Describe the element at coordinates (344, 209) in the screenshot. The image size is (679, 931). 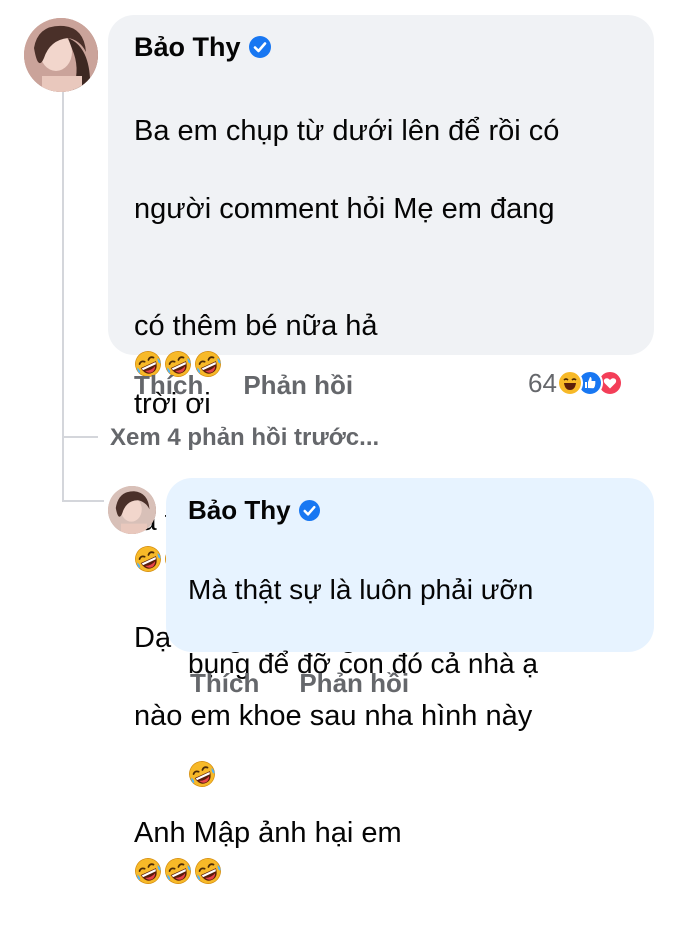
I see `comment-line: người comment hỏi Mẹ em đang` at that location.